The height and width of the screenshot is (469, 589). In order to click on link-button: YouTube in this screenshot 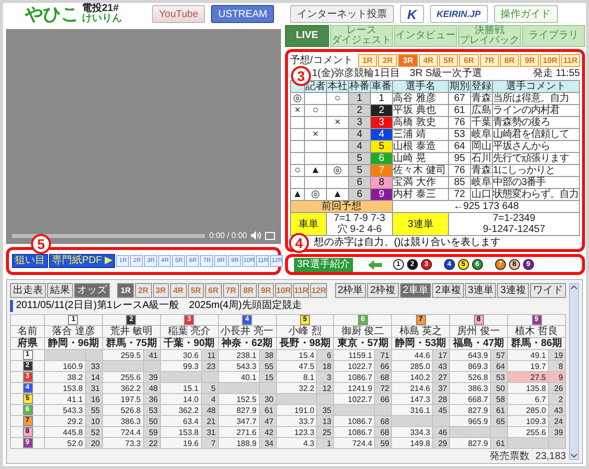, I will do `click(179, 14)`.